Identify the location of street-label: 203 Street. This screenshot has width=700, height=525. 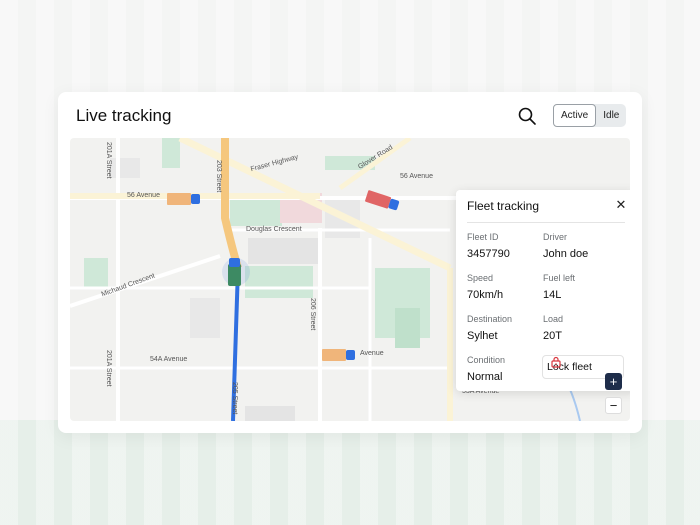
(218, 176).